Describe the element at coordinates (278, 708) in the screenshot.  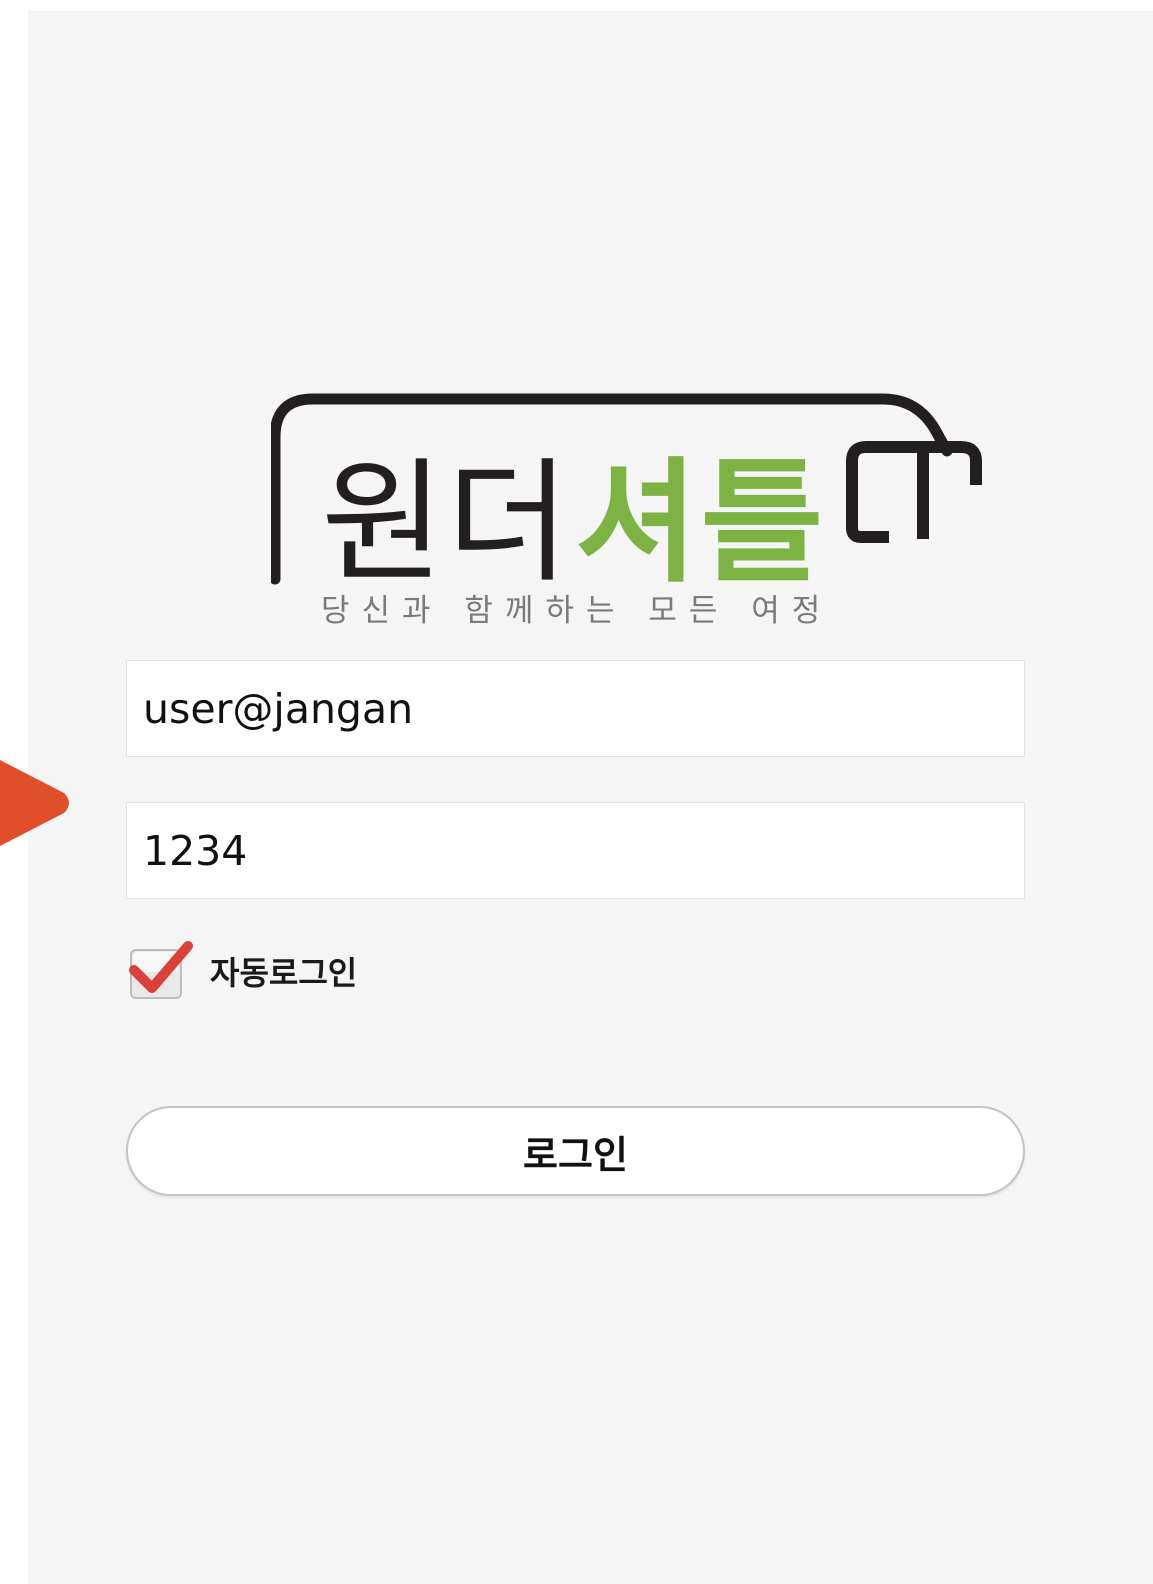
I see `id-field-value: user@jangan` at that location.